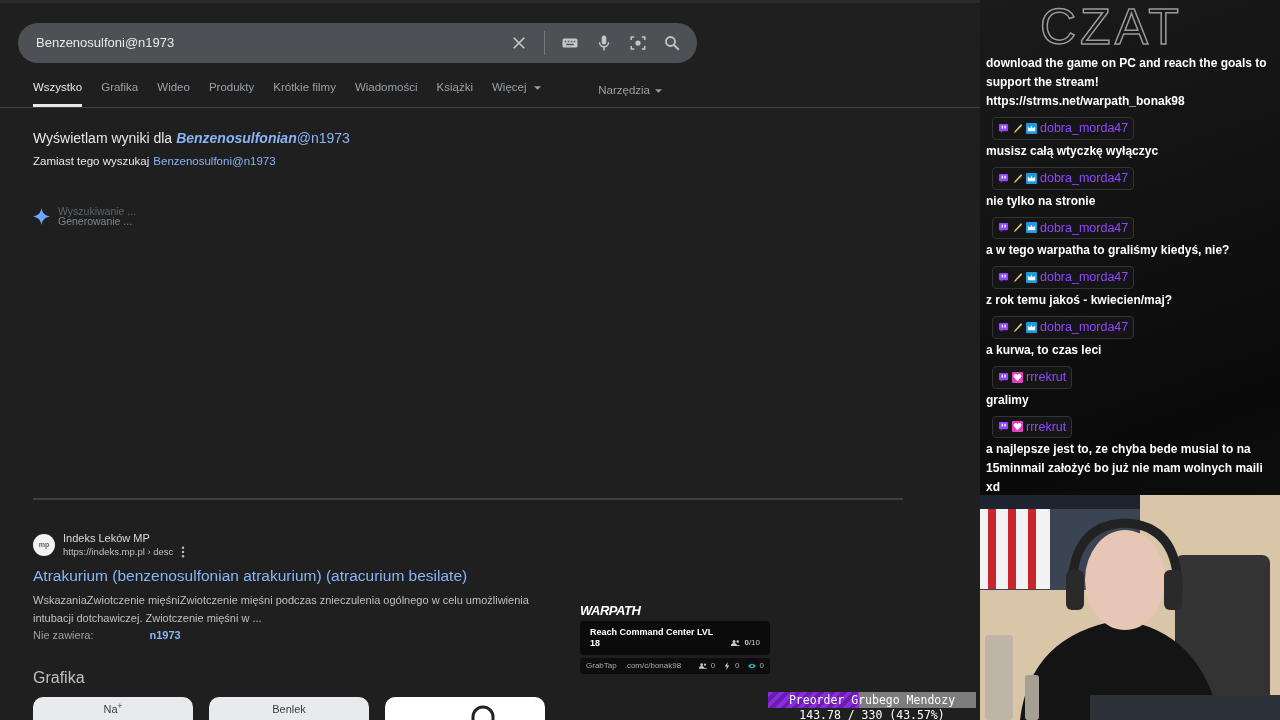 The image size is (1280, 720). I want to click on tab: Wiadomości, so click(386, 92).